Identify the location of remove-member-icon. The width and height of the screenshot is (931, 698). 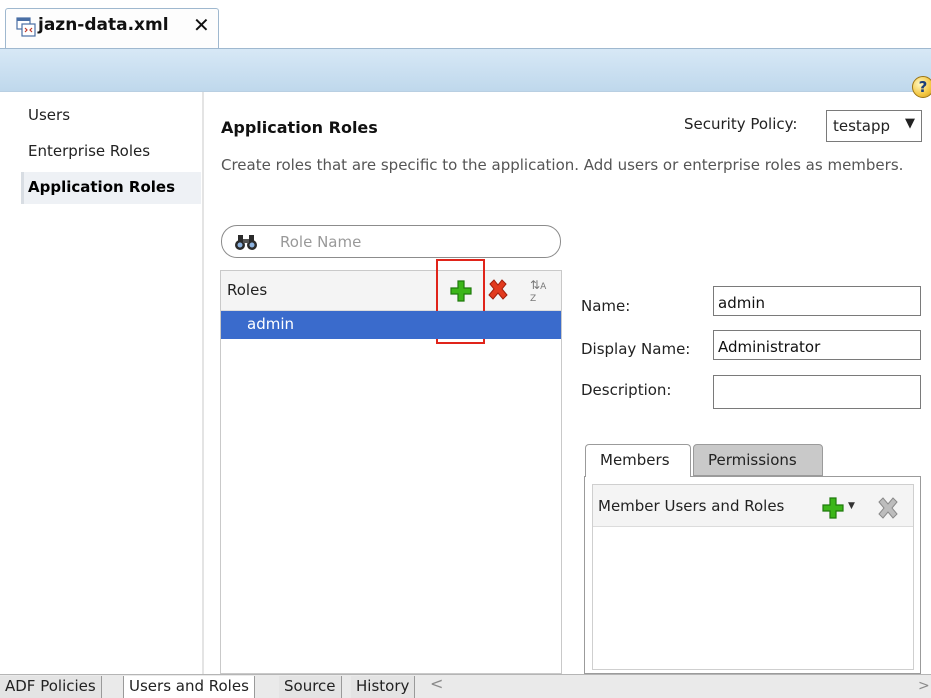
(888, 508).